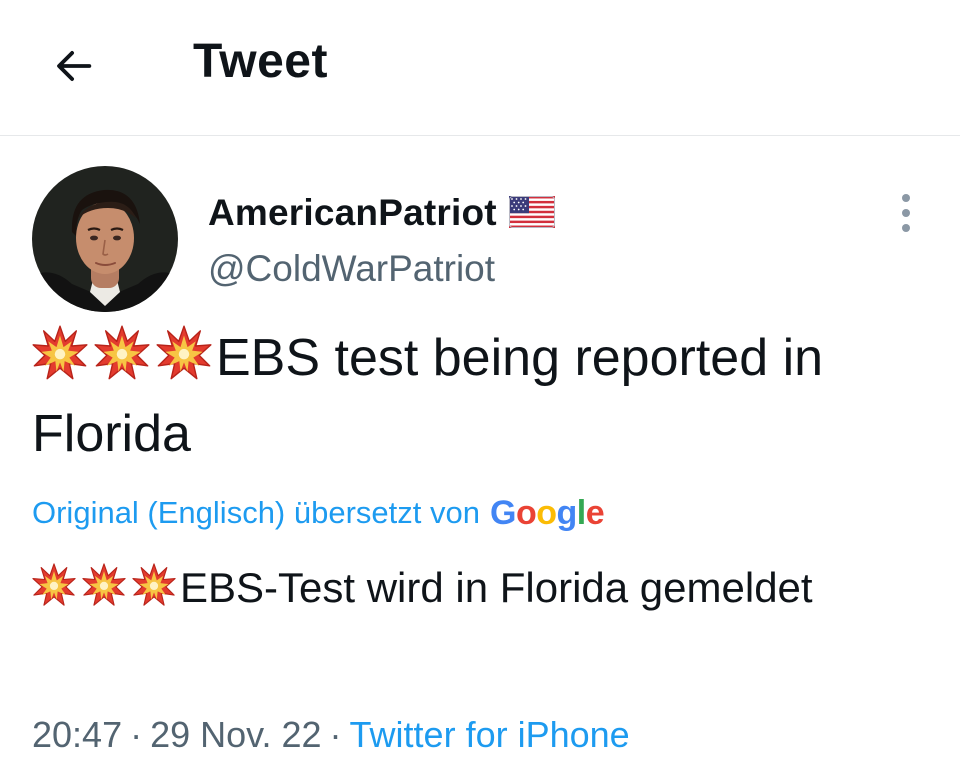 Image resolution: width=960 pixels, height=778 pixels. What do you see at coordinates (595, 512) in the screenshot?
I see `google-letter: e` at bounding box center [595, 512].